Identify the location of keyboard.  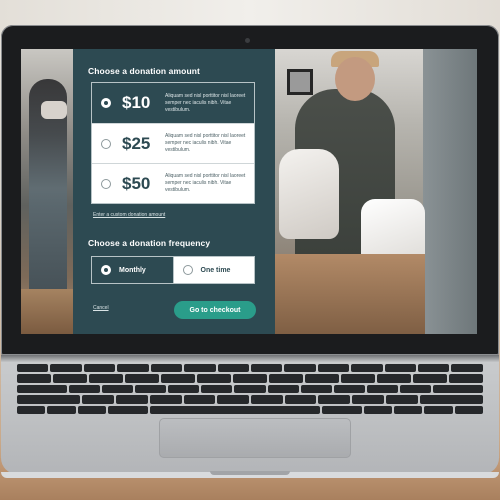
(250, 389).